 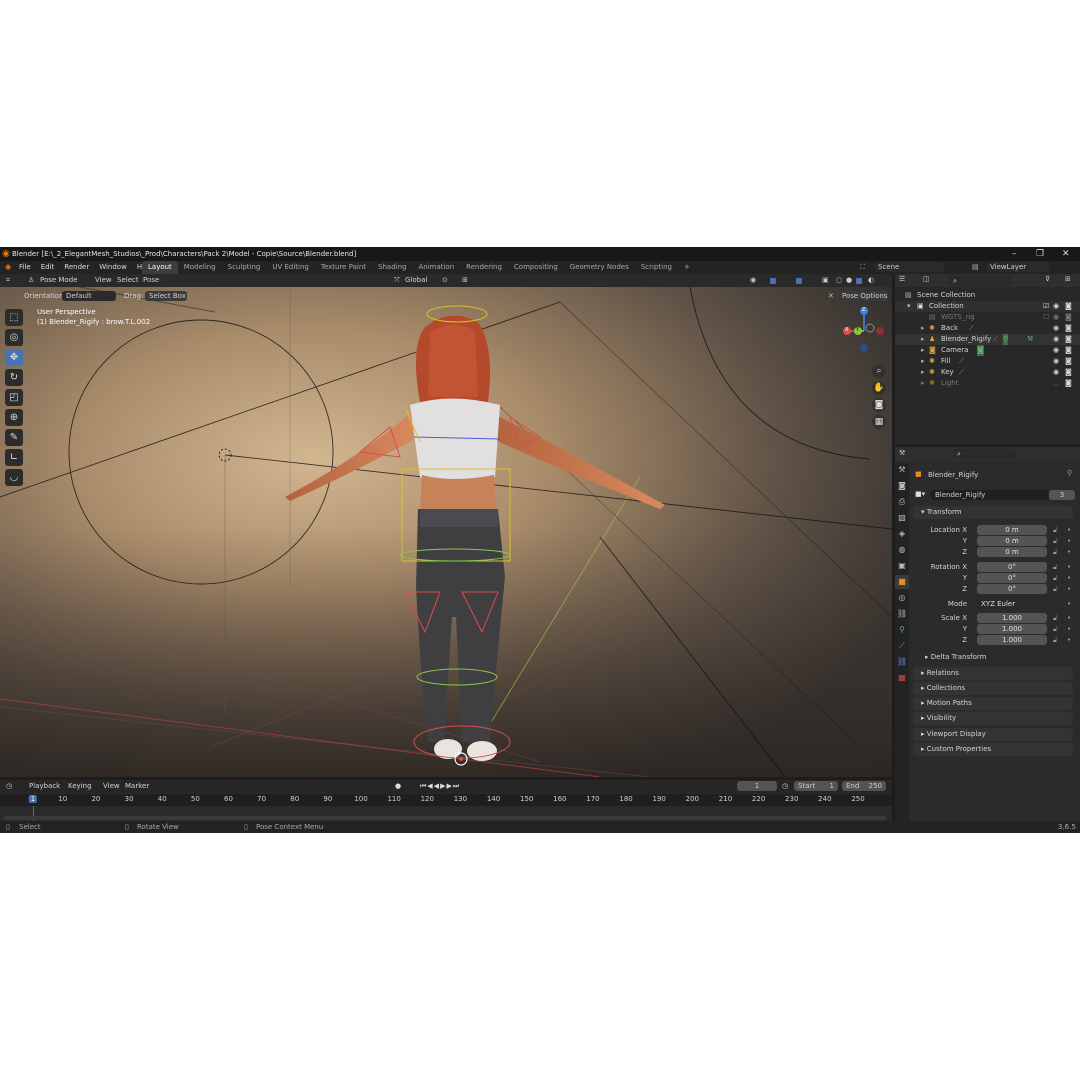 I want to click on world-tab-icon: ◍, so click(x=902, y=550).